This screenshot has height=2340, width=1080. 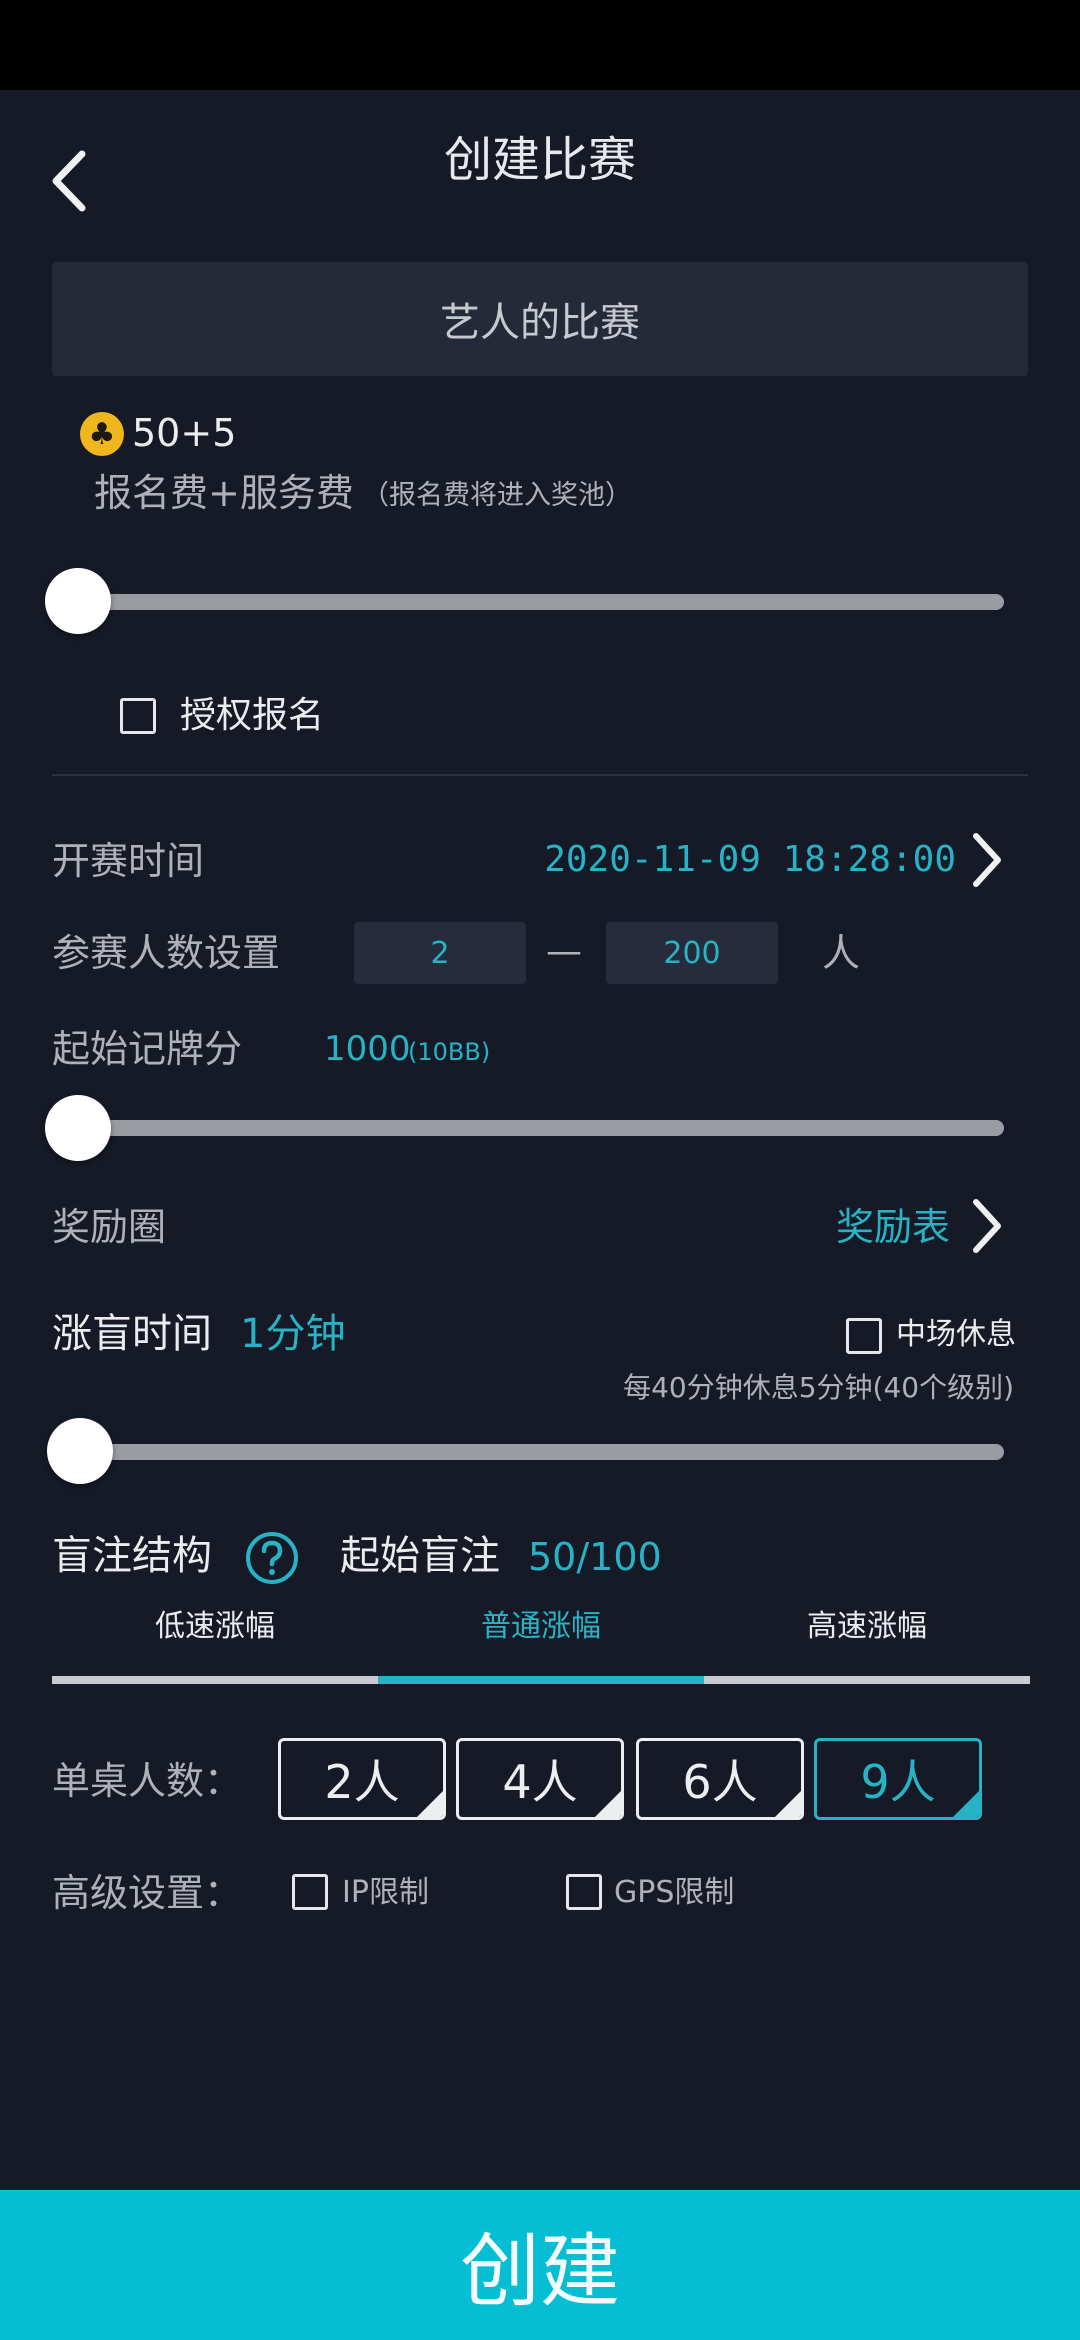 I want to click on tab-slow-increase: 低速涨幅, so click(x=215, y=1627).